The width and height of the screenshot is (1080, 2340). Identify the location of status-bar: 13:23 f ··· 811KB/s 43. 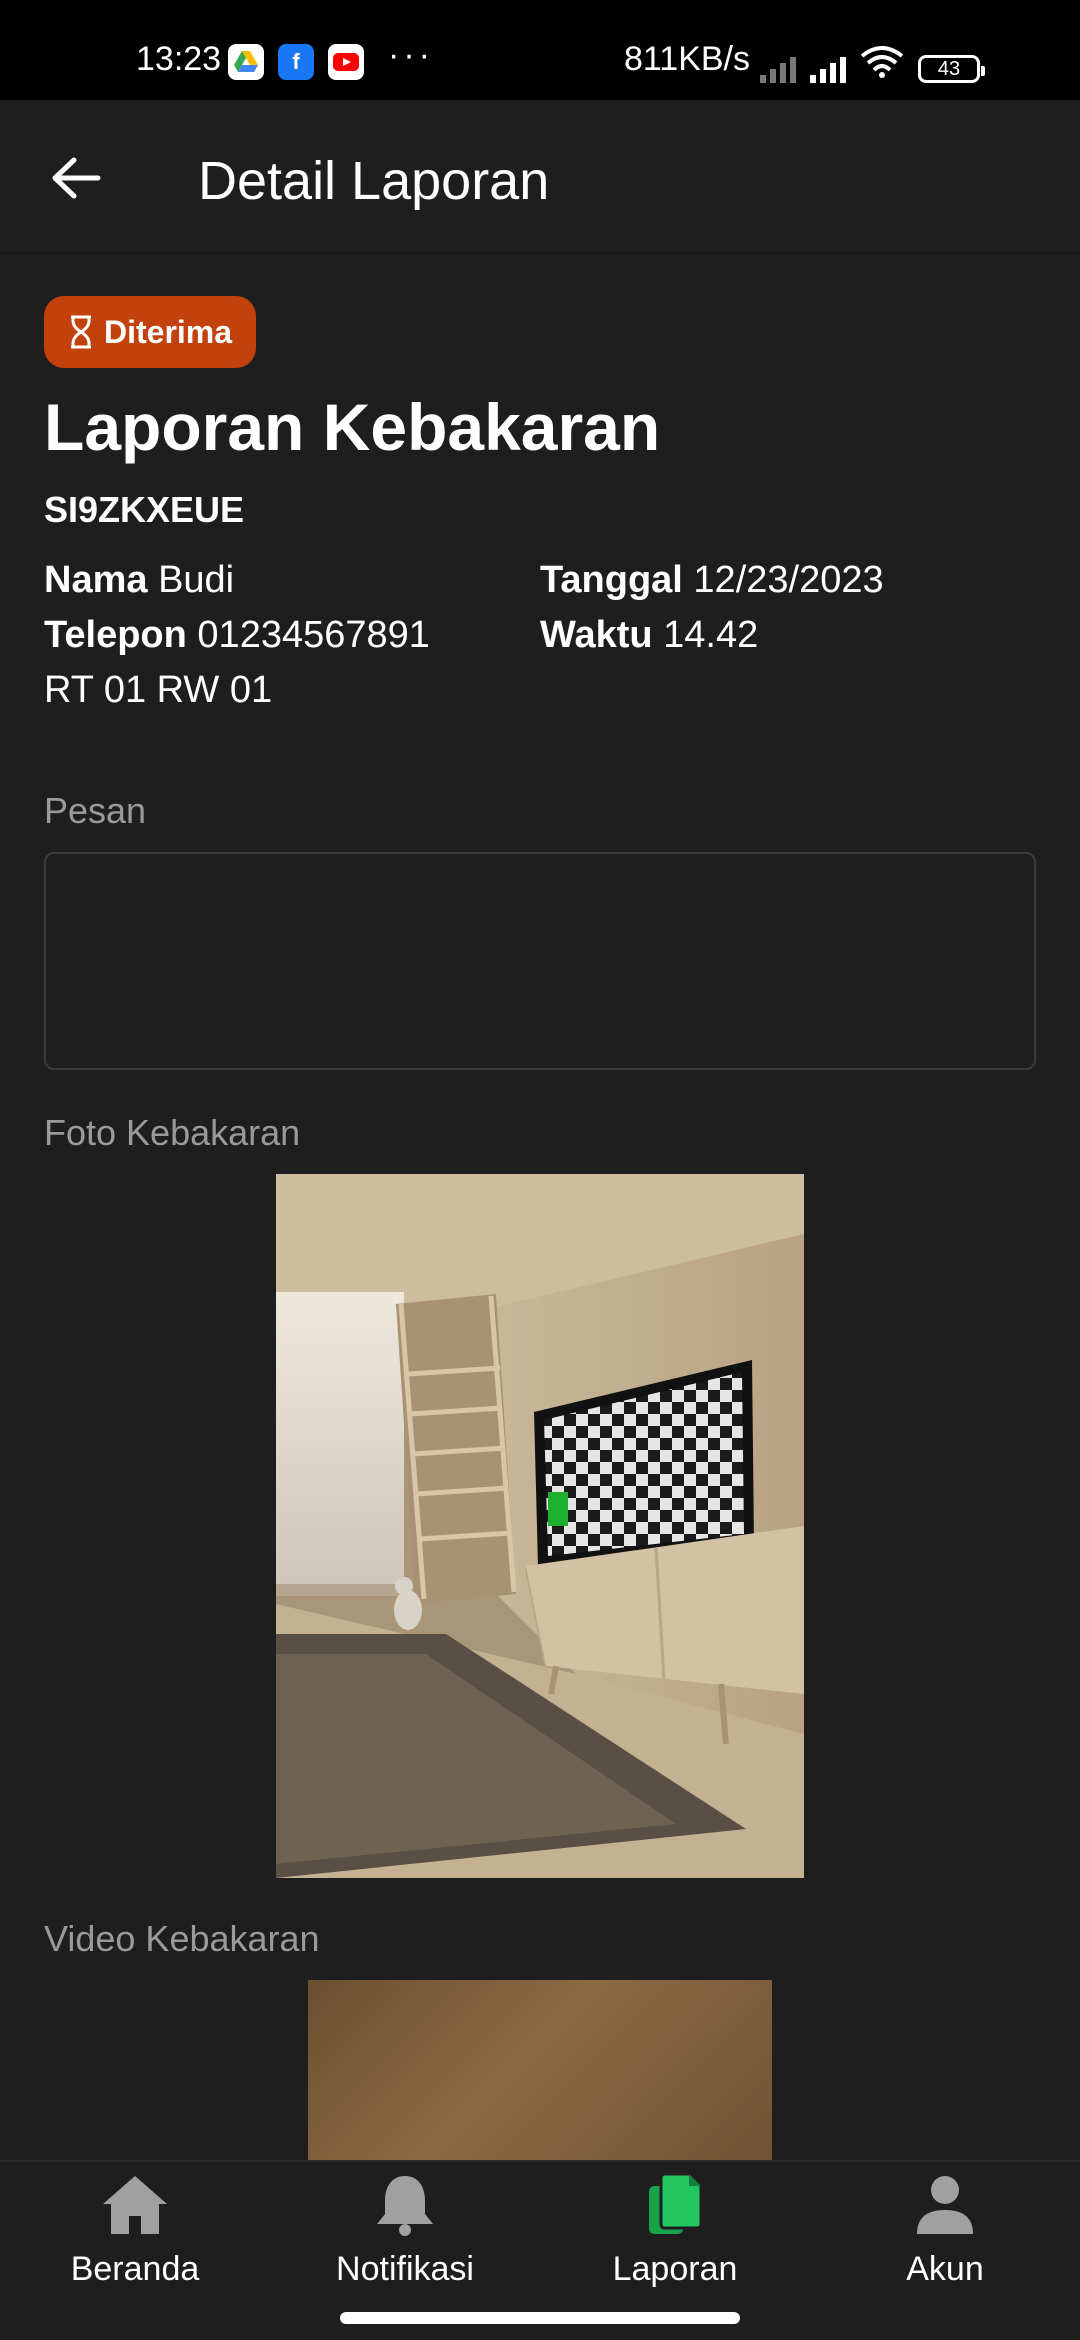
(540, 50).